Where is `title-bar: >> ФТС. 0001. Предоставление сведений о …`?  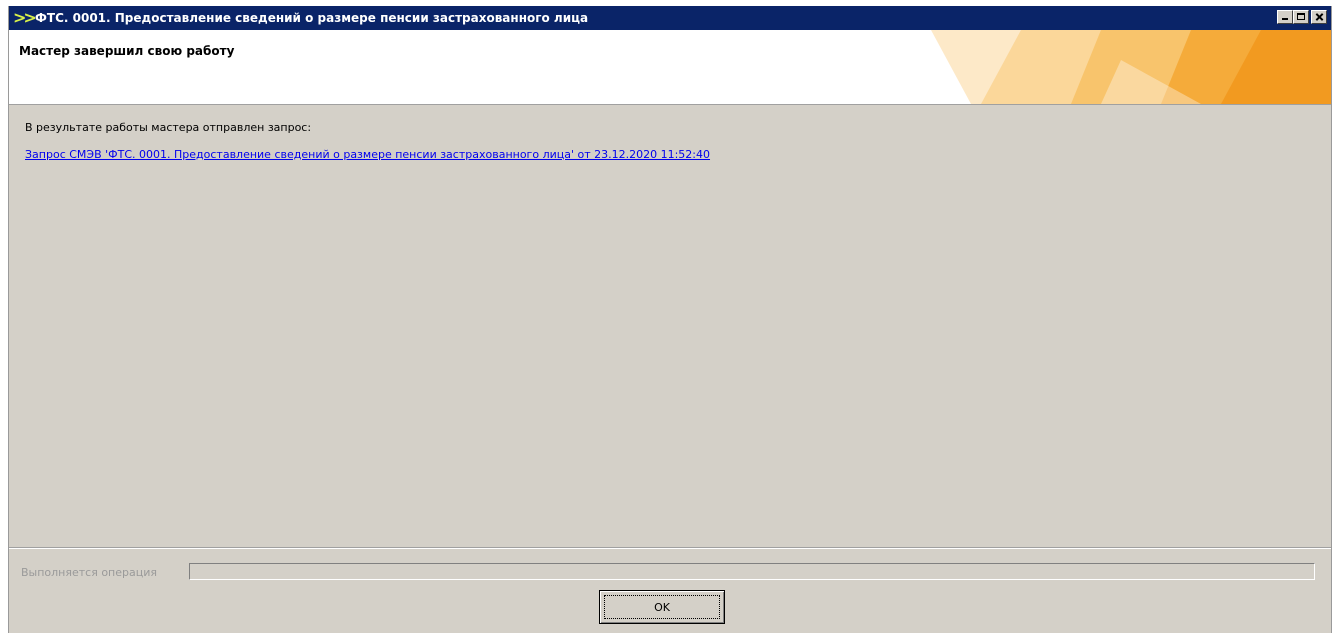 title-bar: >> ФТС. 0001. Предоставление сведений о … is located at coordinates (670, 18).